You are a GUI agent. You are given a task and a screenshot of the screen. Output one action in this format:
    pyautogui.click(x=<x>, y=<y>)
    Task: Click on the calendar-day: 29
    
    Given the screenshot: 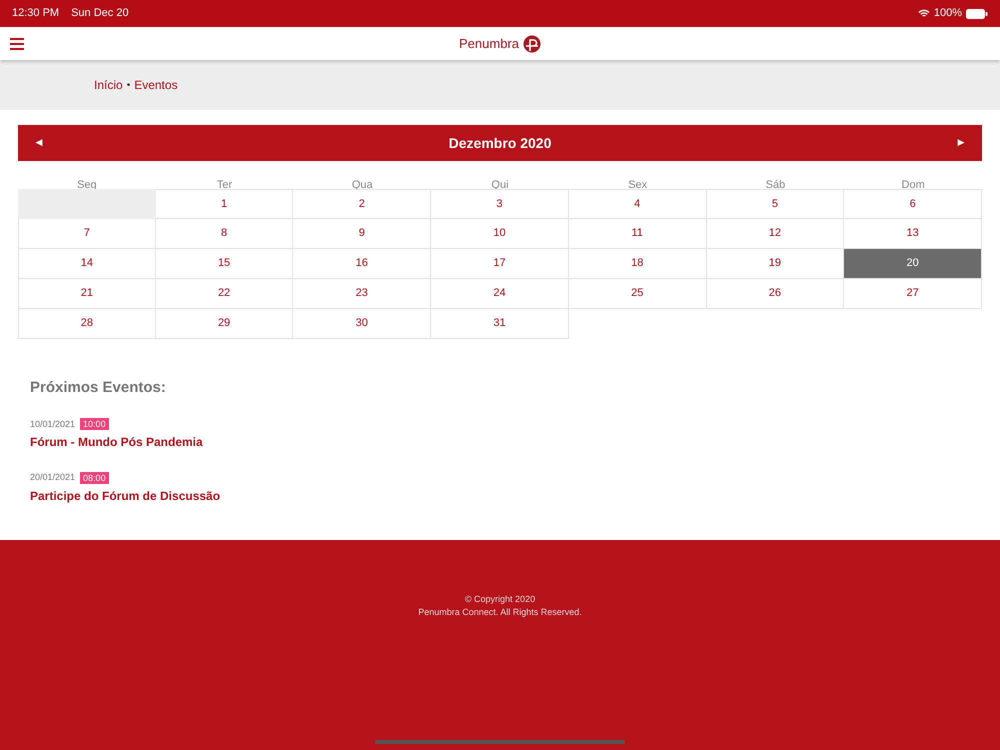 What is the action you would take?
    pyautogui.click(x=225, y=324)
    